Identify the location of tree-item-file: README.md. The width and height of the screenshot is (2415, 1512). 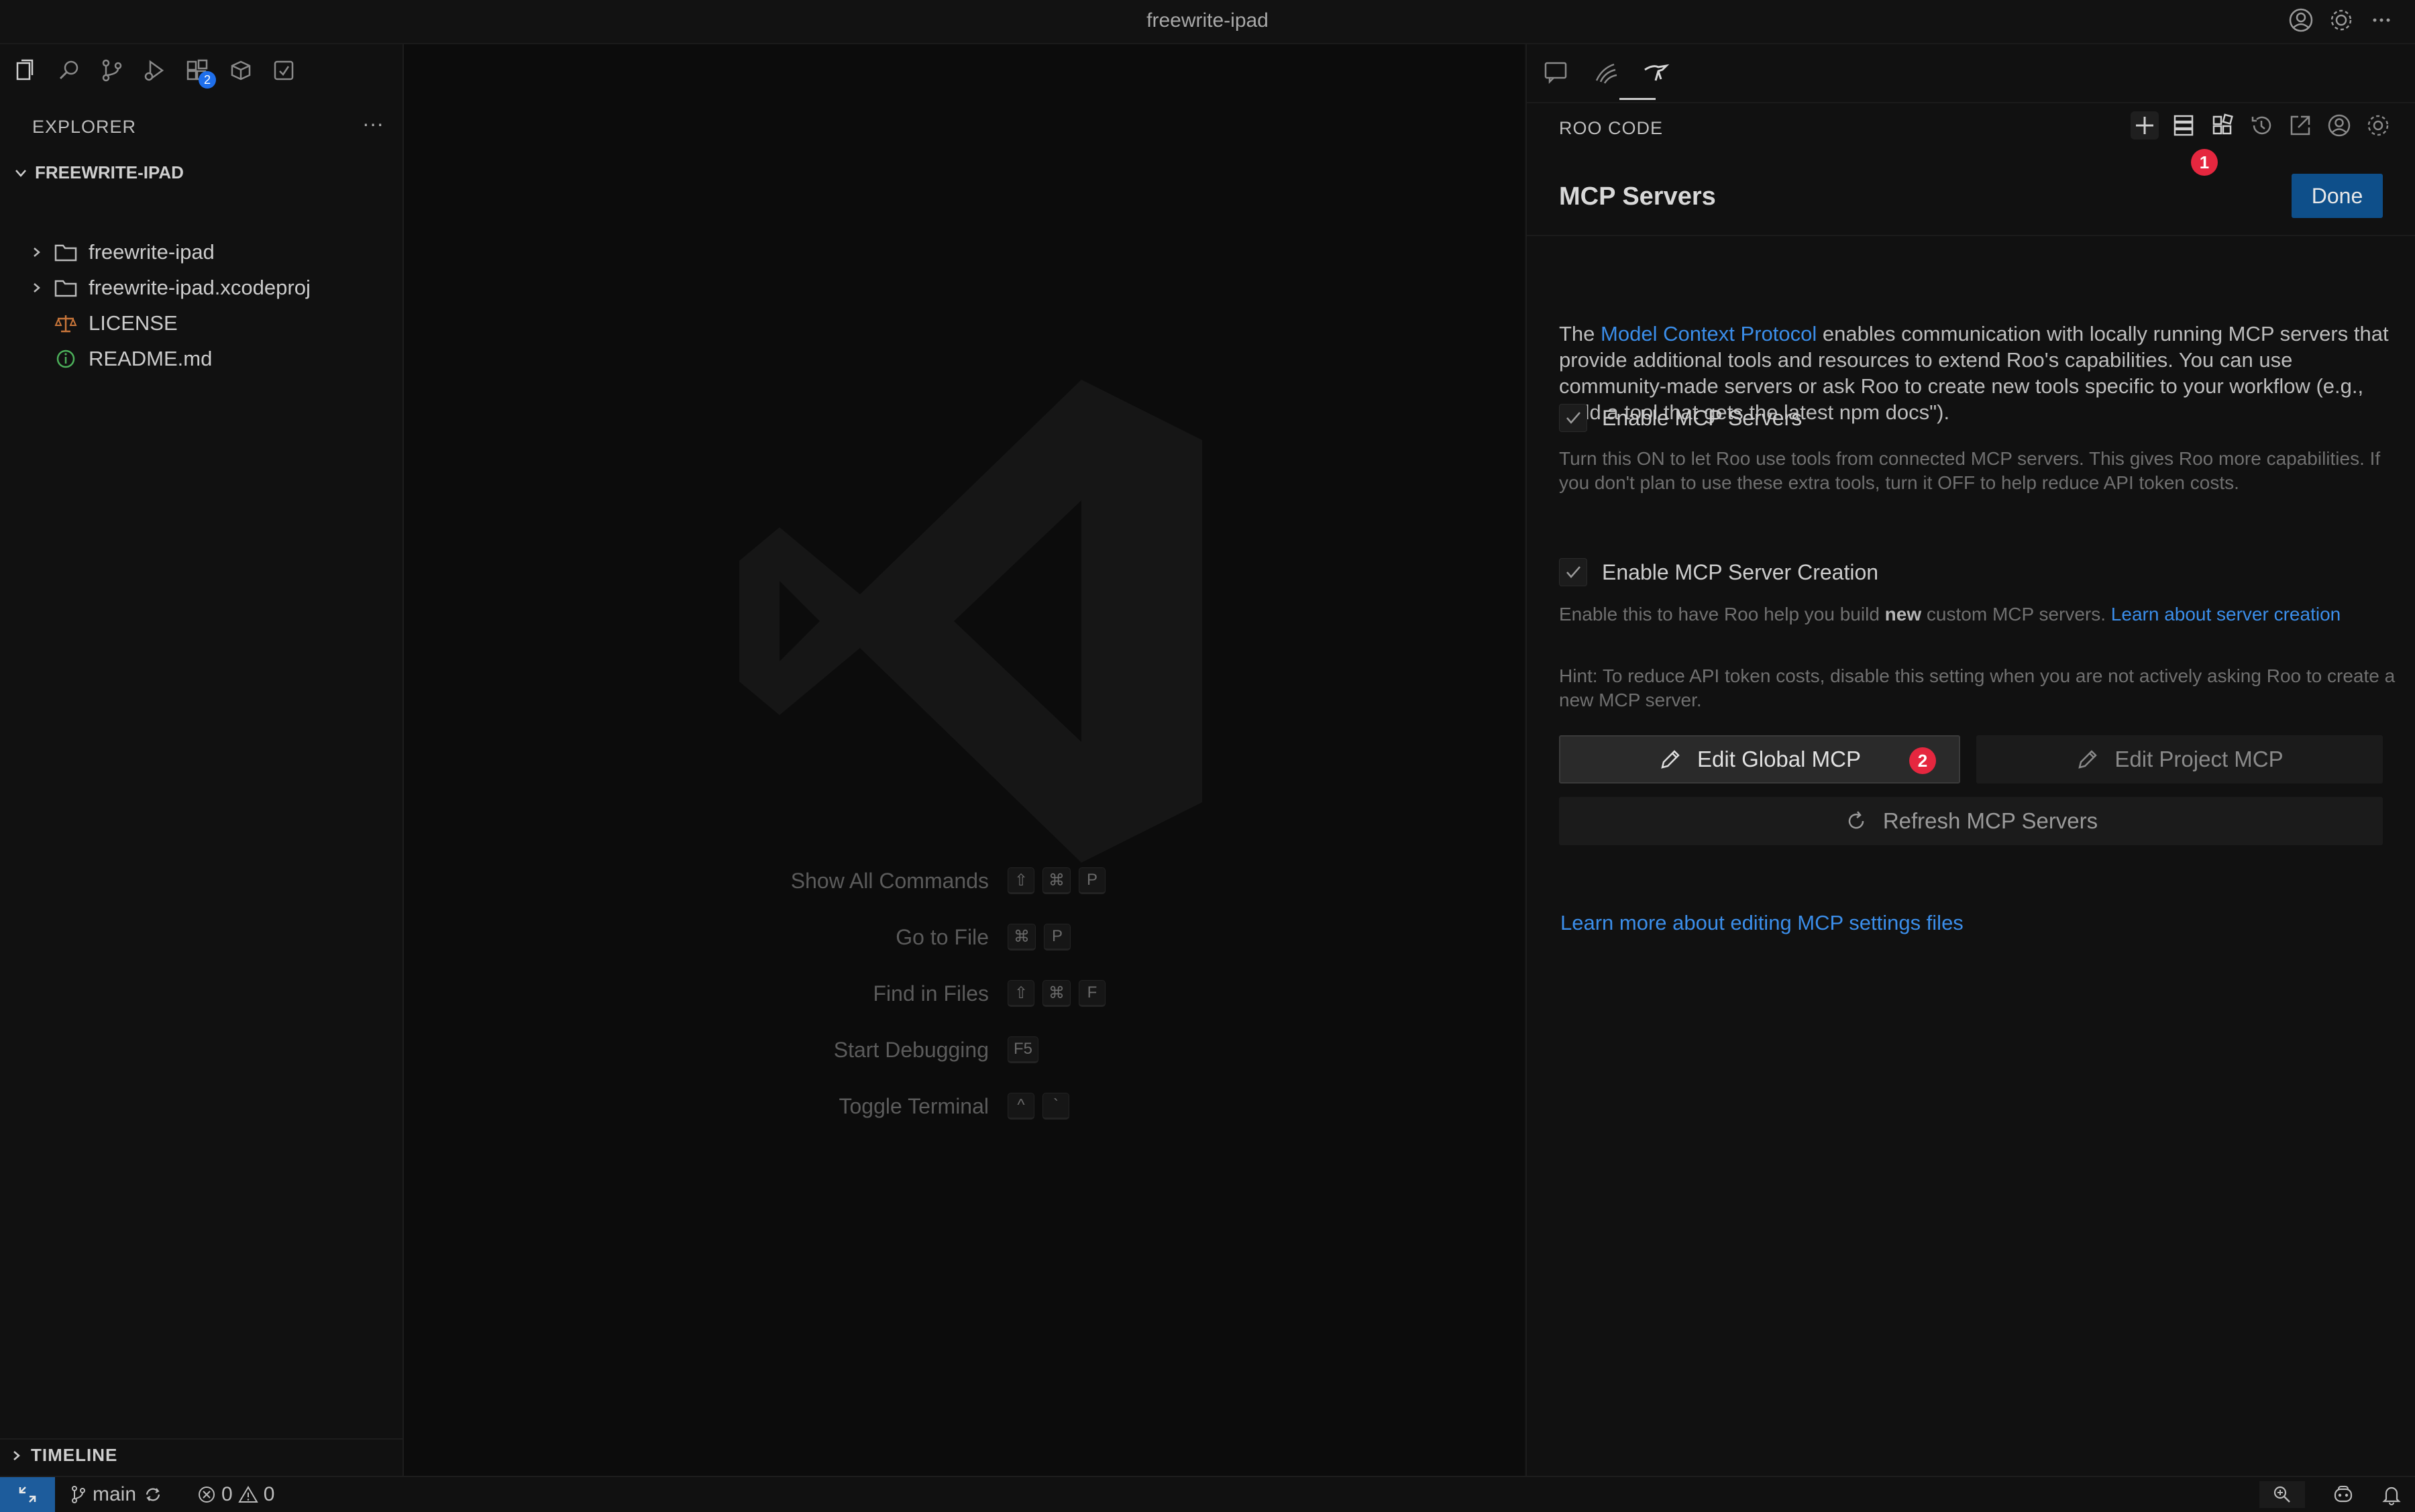
(133, 359).